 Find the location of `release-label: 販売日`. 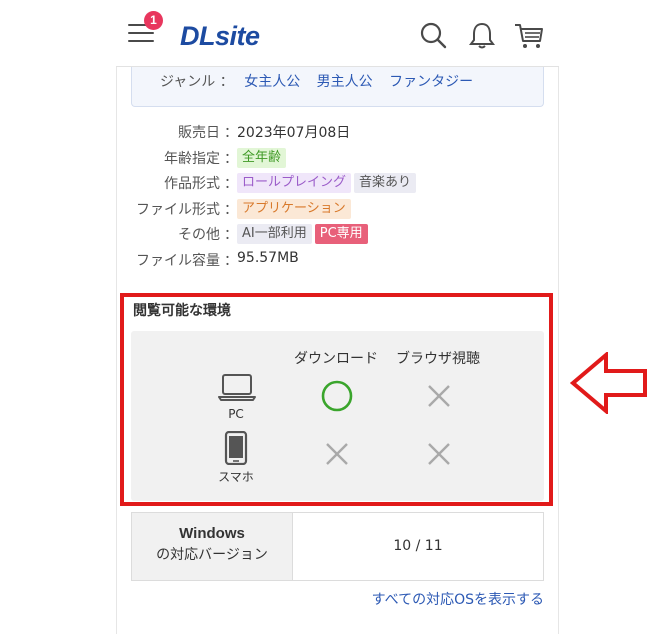

release-label: 販売日 is located at coordinates (199, 133).